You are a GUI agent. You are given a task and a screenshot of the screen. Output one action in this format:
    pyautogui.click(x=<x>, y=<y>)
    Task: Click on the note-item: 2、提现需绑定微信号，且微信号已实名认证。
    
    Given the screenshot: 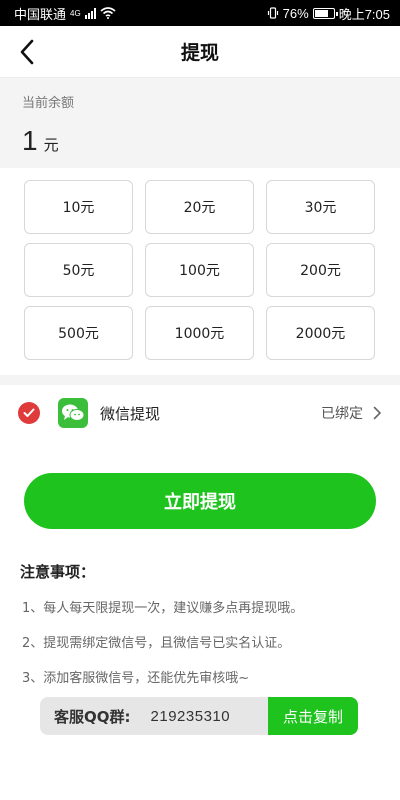 What is the action you would take?
    pyautogui.click(x=156, y=643)
    